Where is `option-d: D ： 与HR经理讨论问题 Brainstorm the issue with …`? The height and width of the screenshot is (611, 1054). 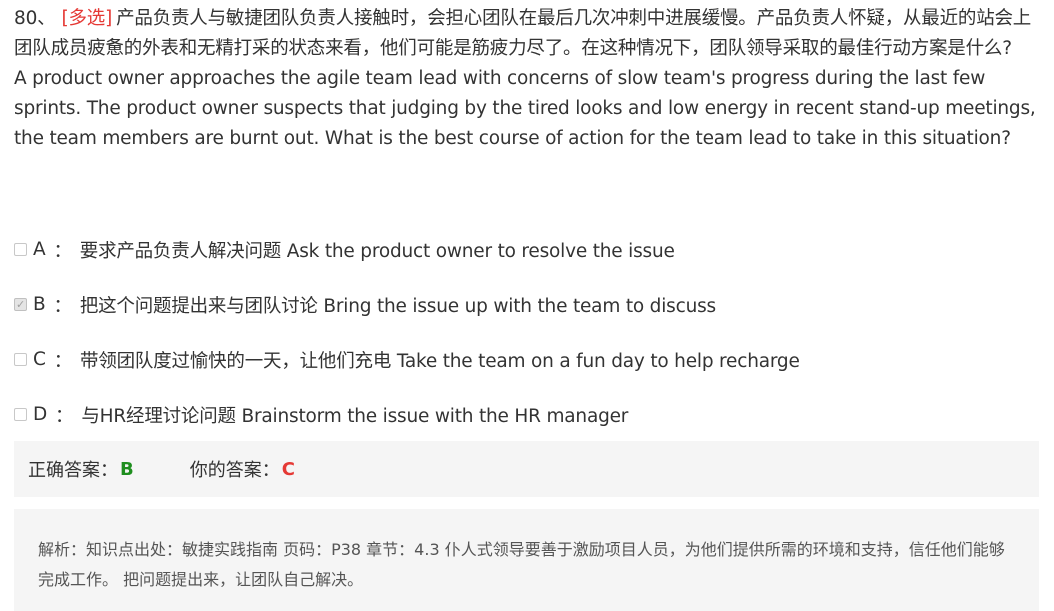 option-d: D ： 与HR经理讨论问题 Brainstorm the issue with … is located at coordinates (529, 414).